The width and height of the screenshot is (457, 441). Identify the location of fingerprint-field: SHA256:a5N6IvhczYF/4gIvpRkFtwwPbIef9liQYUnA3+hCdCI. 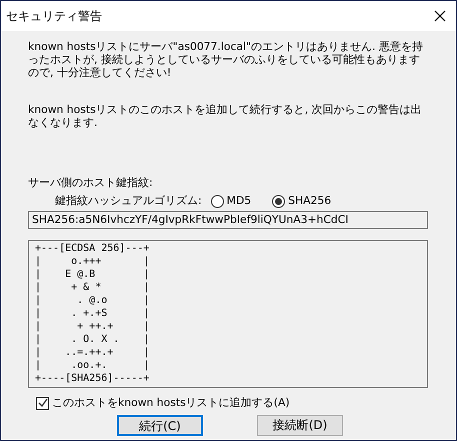
(228, 220).